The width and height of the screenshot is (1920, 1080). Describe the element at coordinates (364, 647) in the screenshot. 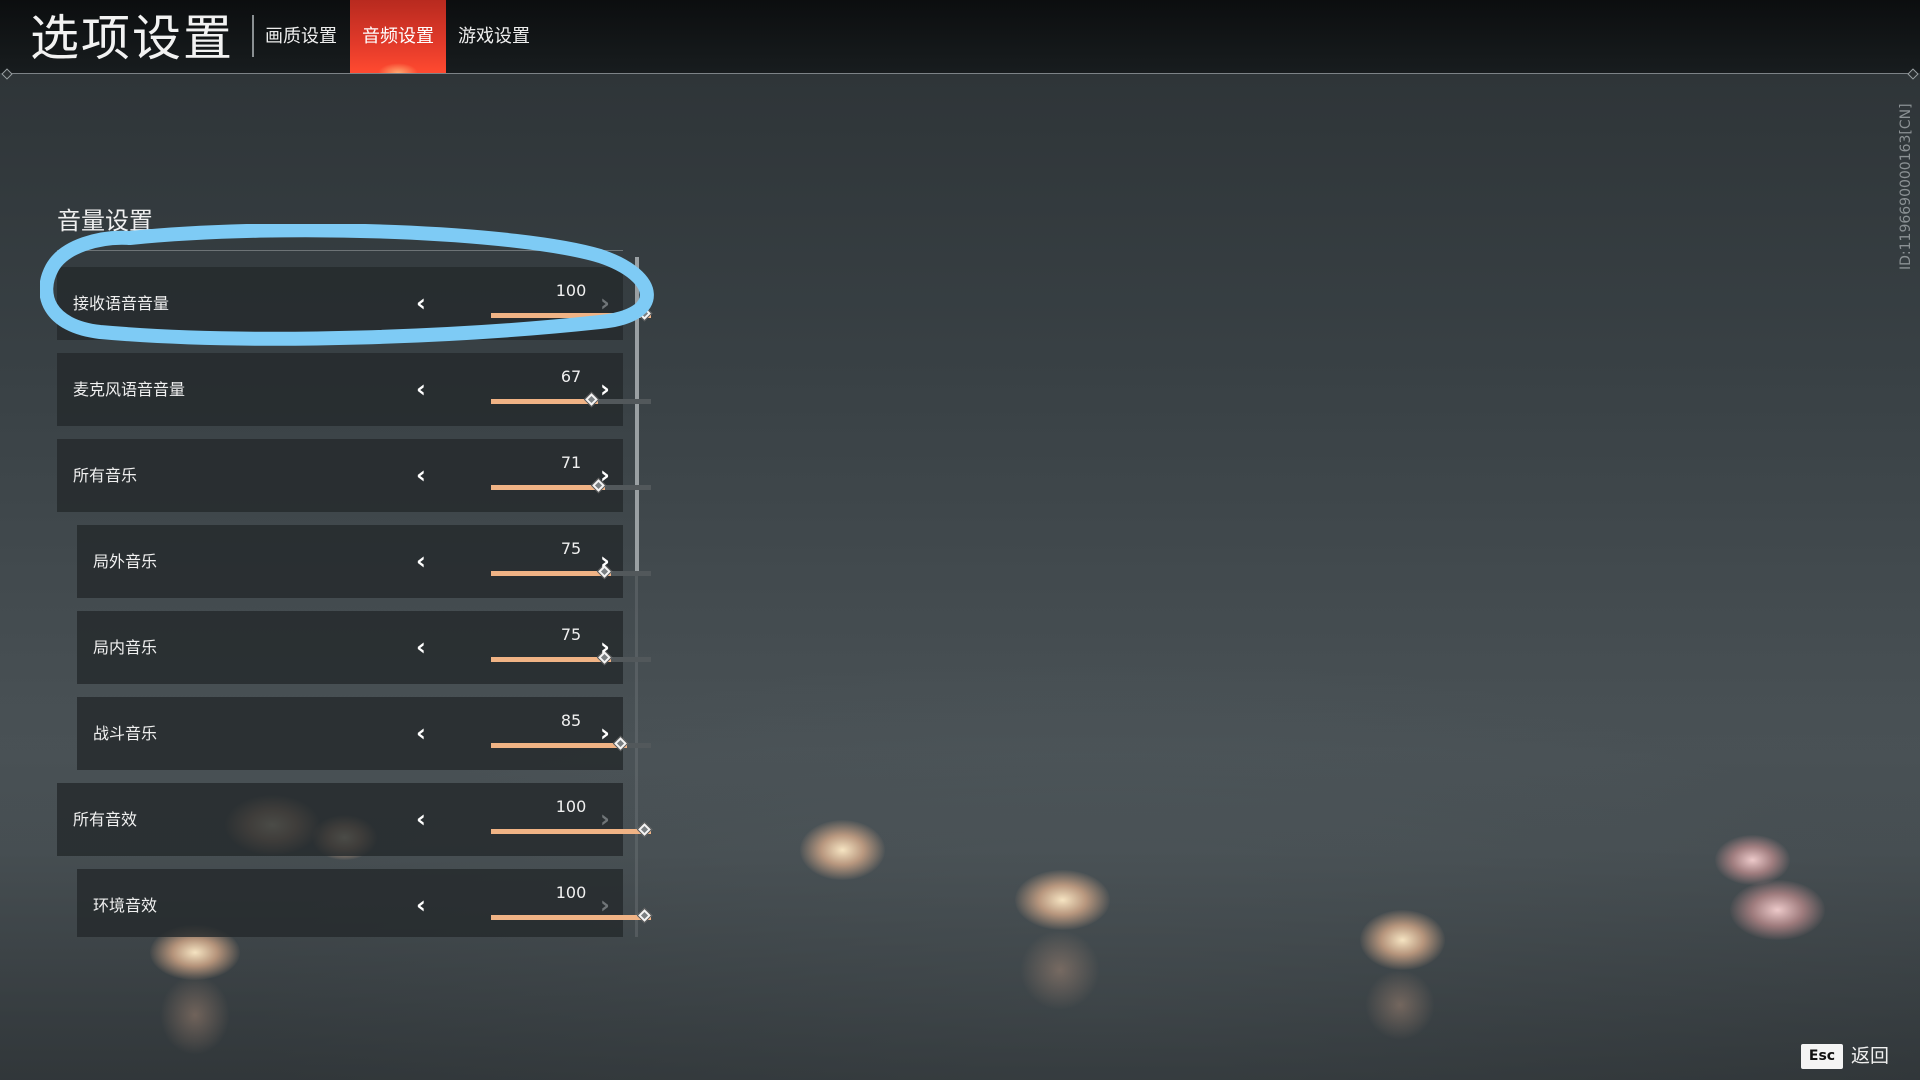

I see `setting-row-match-music: 局内音乐 ‹ 75 ›` at that location.